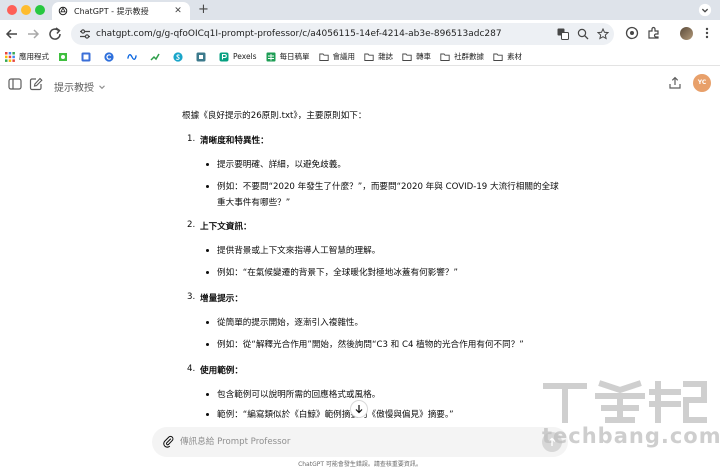  I want to click on bookmark-label: 素材, so click(515, 56).